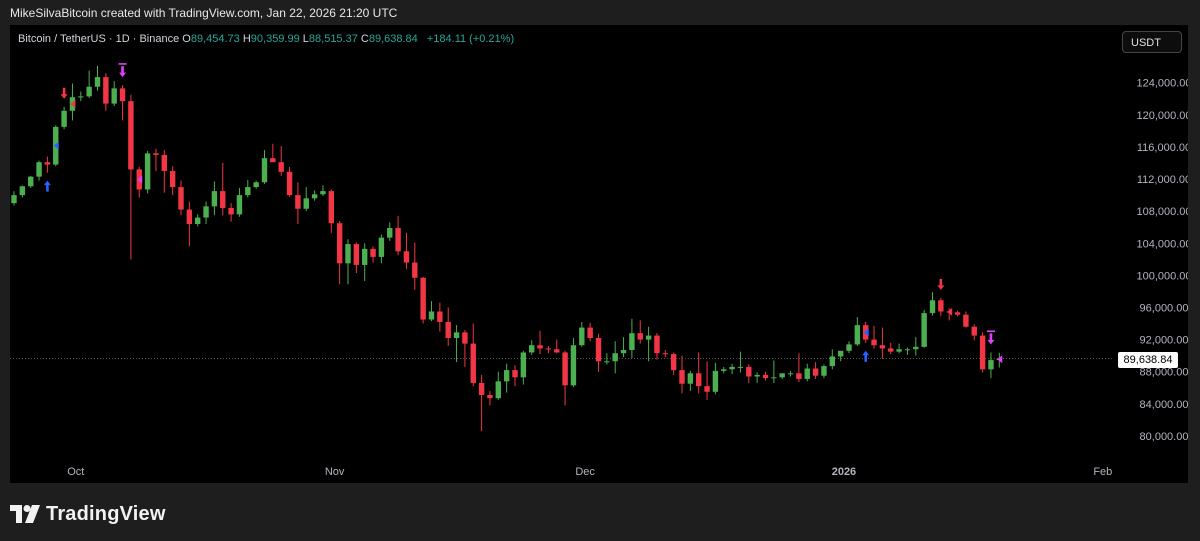 The image size is (1200, 541). What do you see at coordinates (585, 472) in the screenshot?
I see `x-tick-label: Dec` at bounding box center [585, 472].